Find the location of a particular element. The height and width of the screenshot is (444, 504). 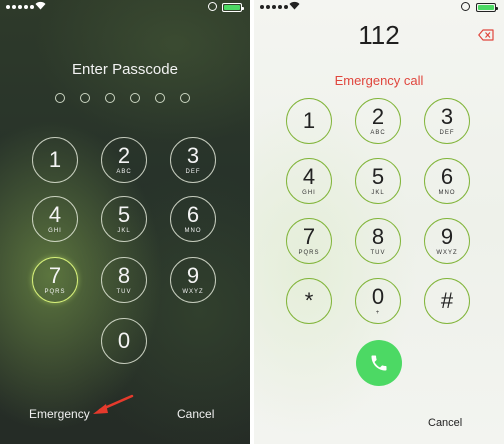

key-digit: * is located at coordinates (309, 300).